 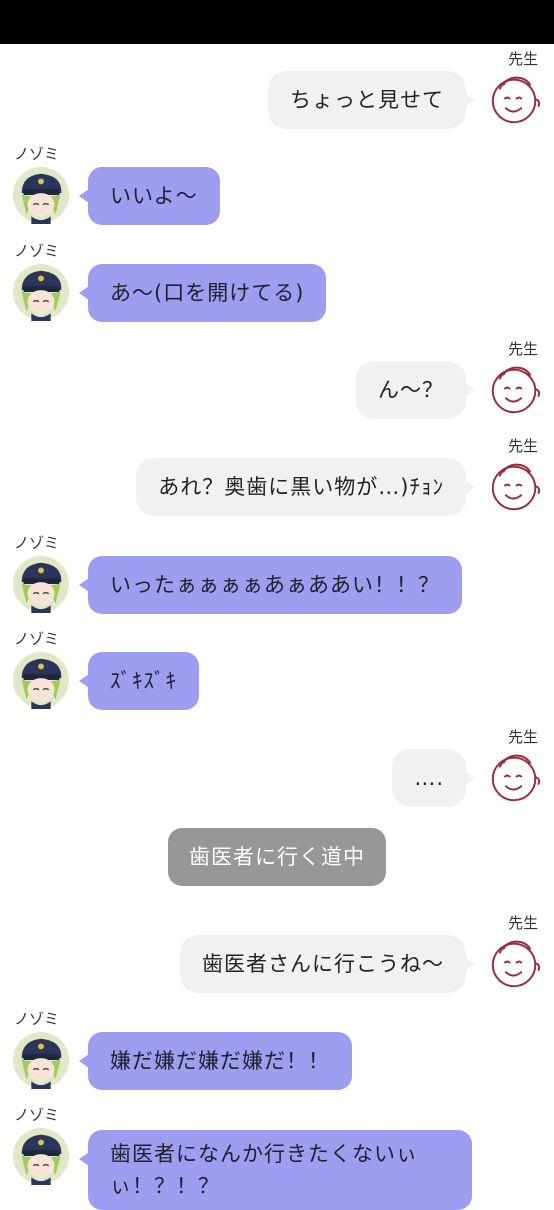 I want to click on message-bubble-7: ｽﾞｷｽﾞｷ, so click(x=139, y=681).